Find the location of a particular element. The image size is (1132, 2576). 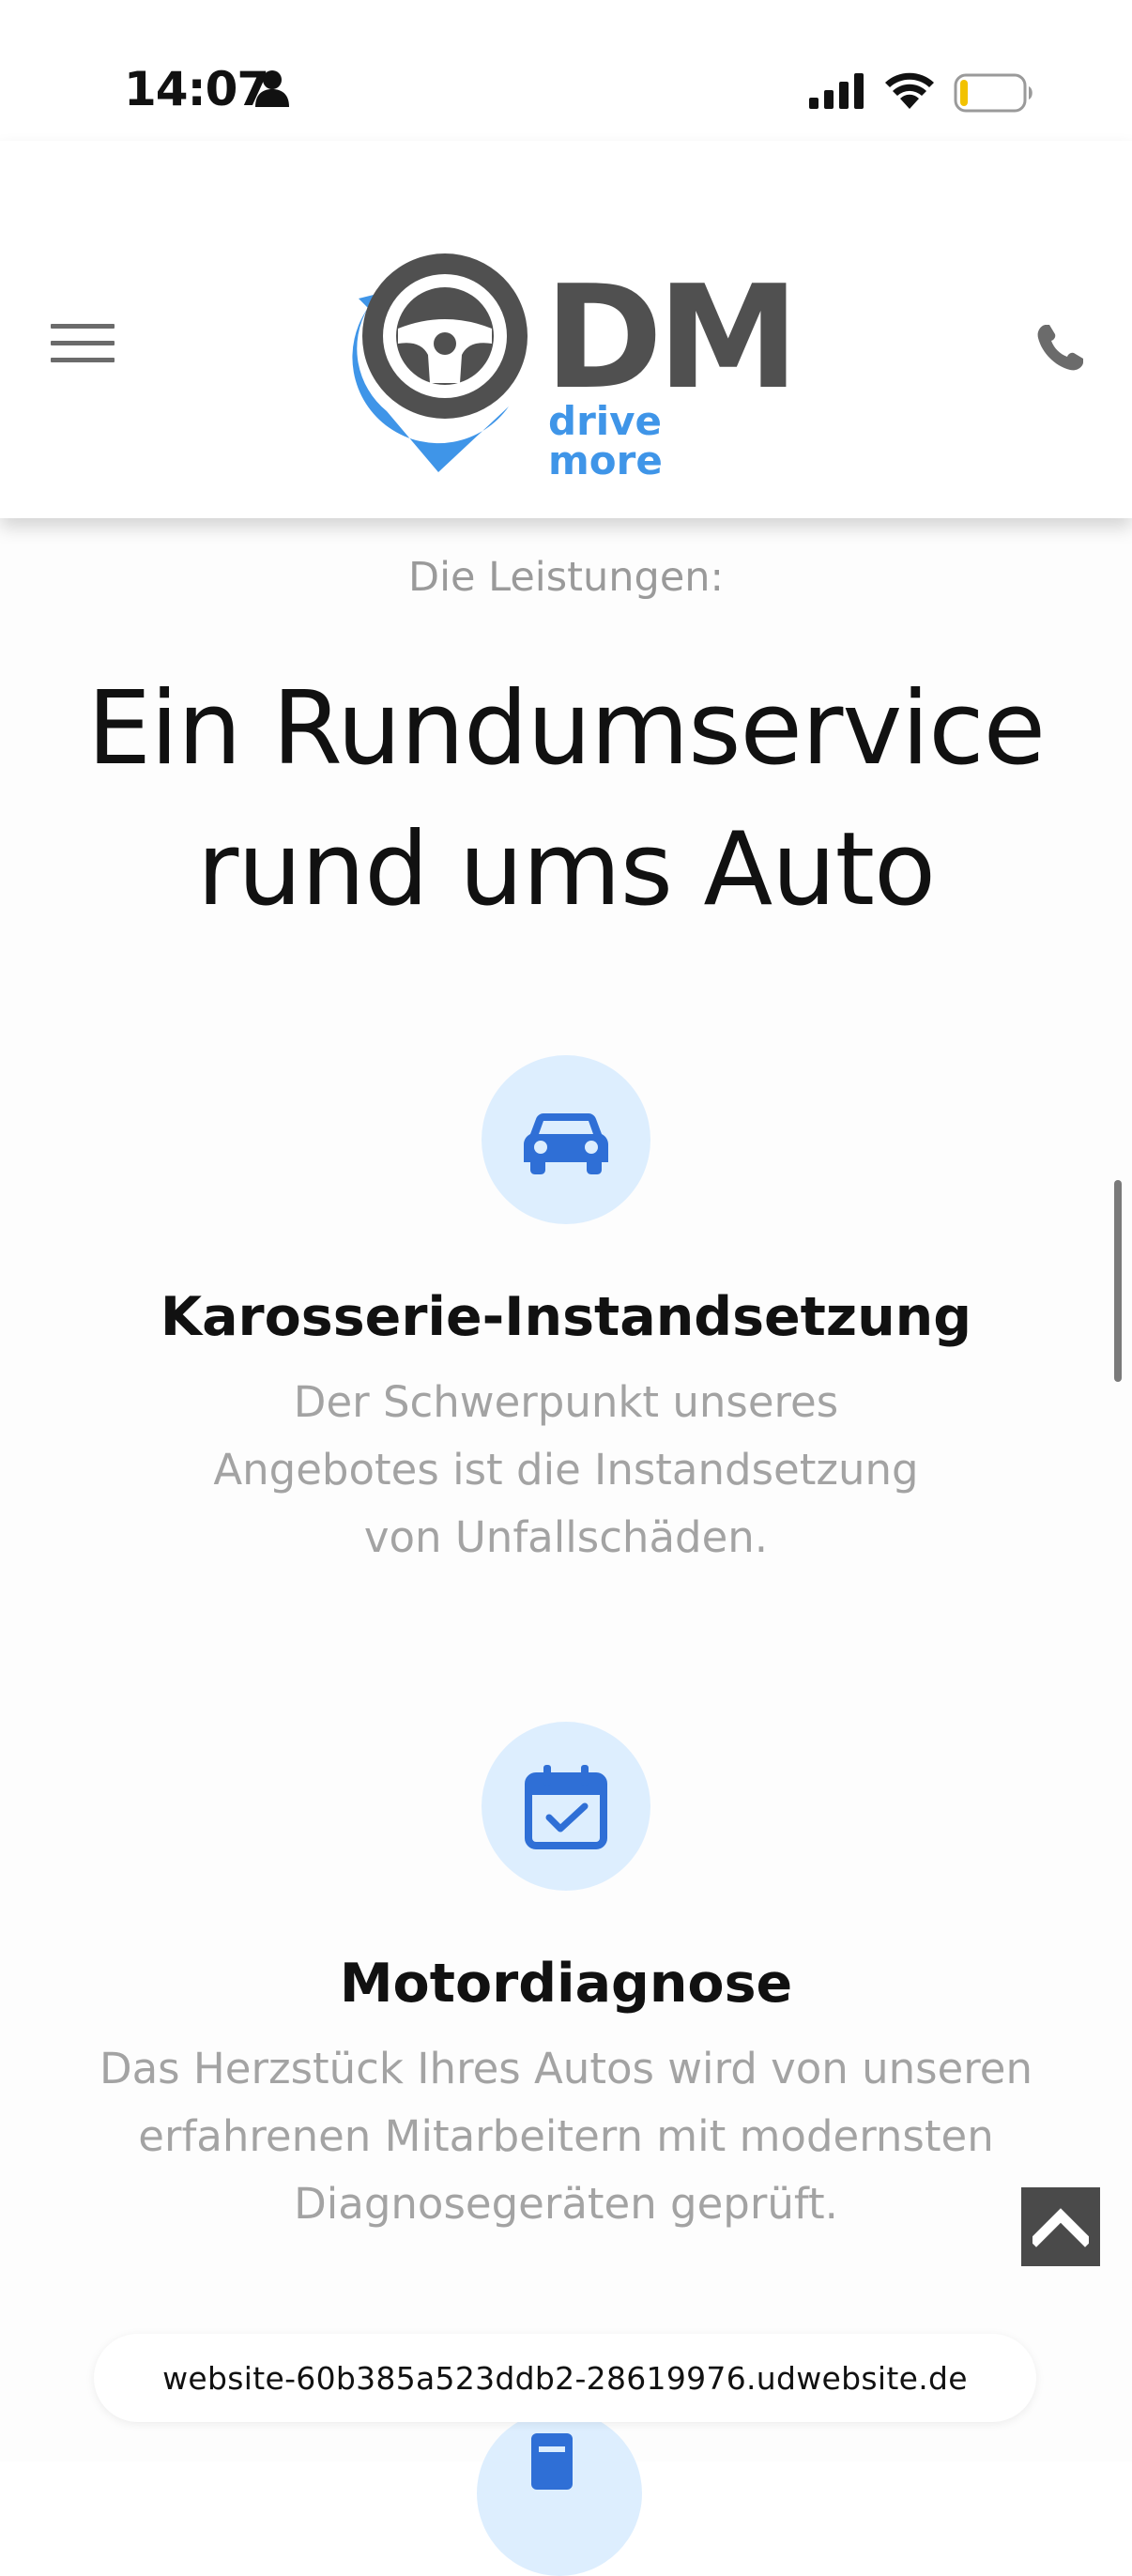

status-time: 14:07 is located at coordinates (196, 89).